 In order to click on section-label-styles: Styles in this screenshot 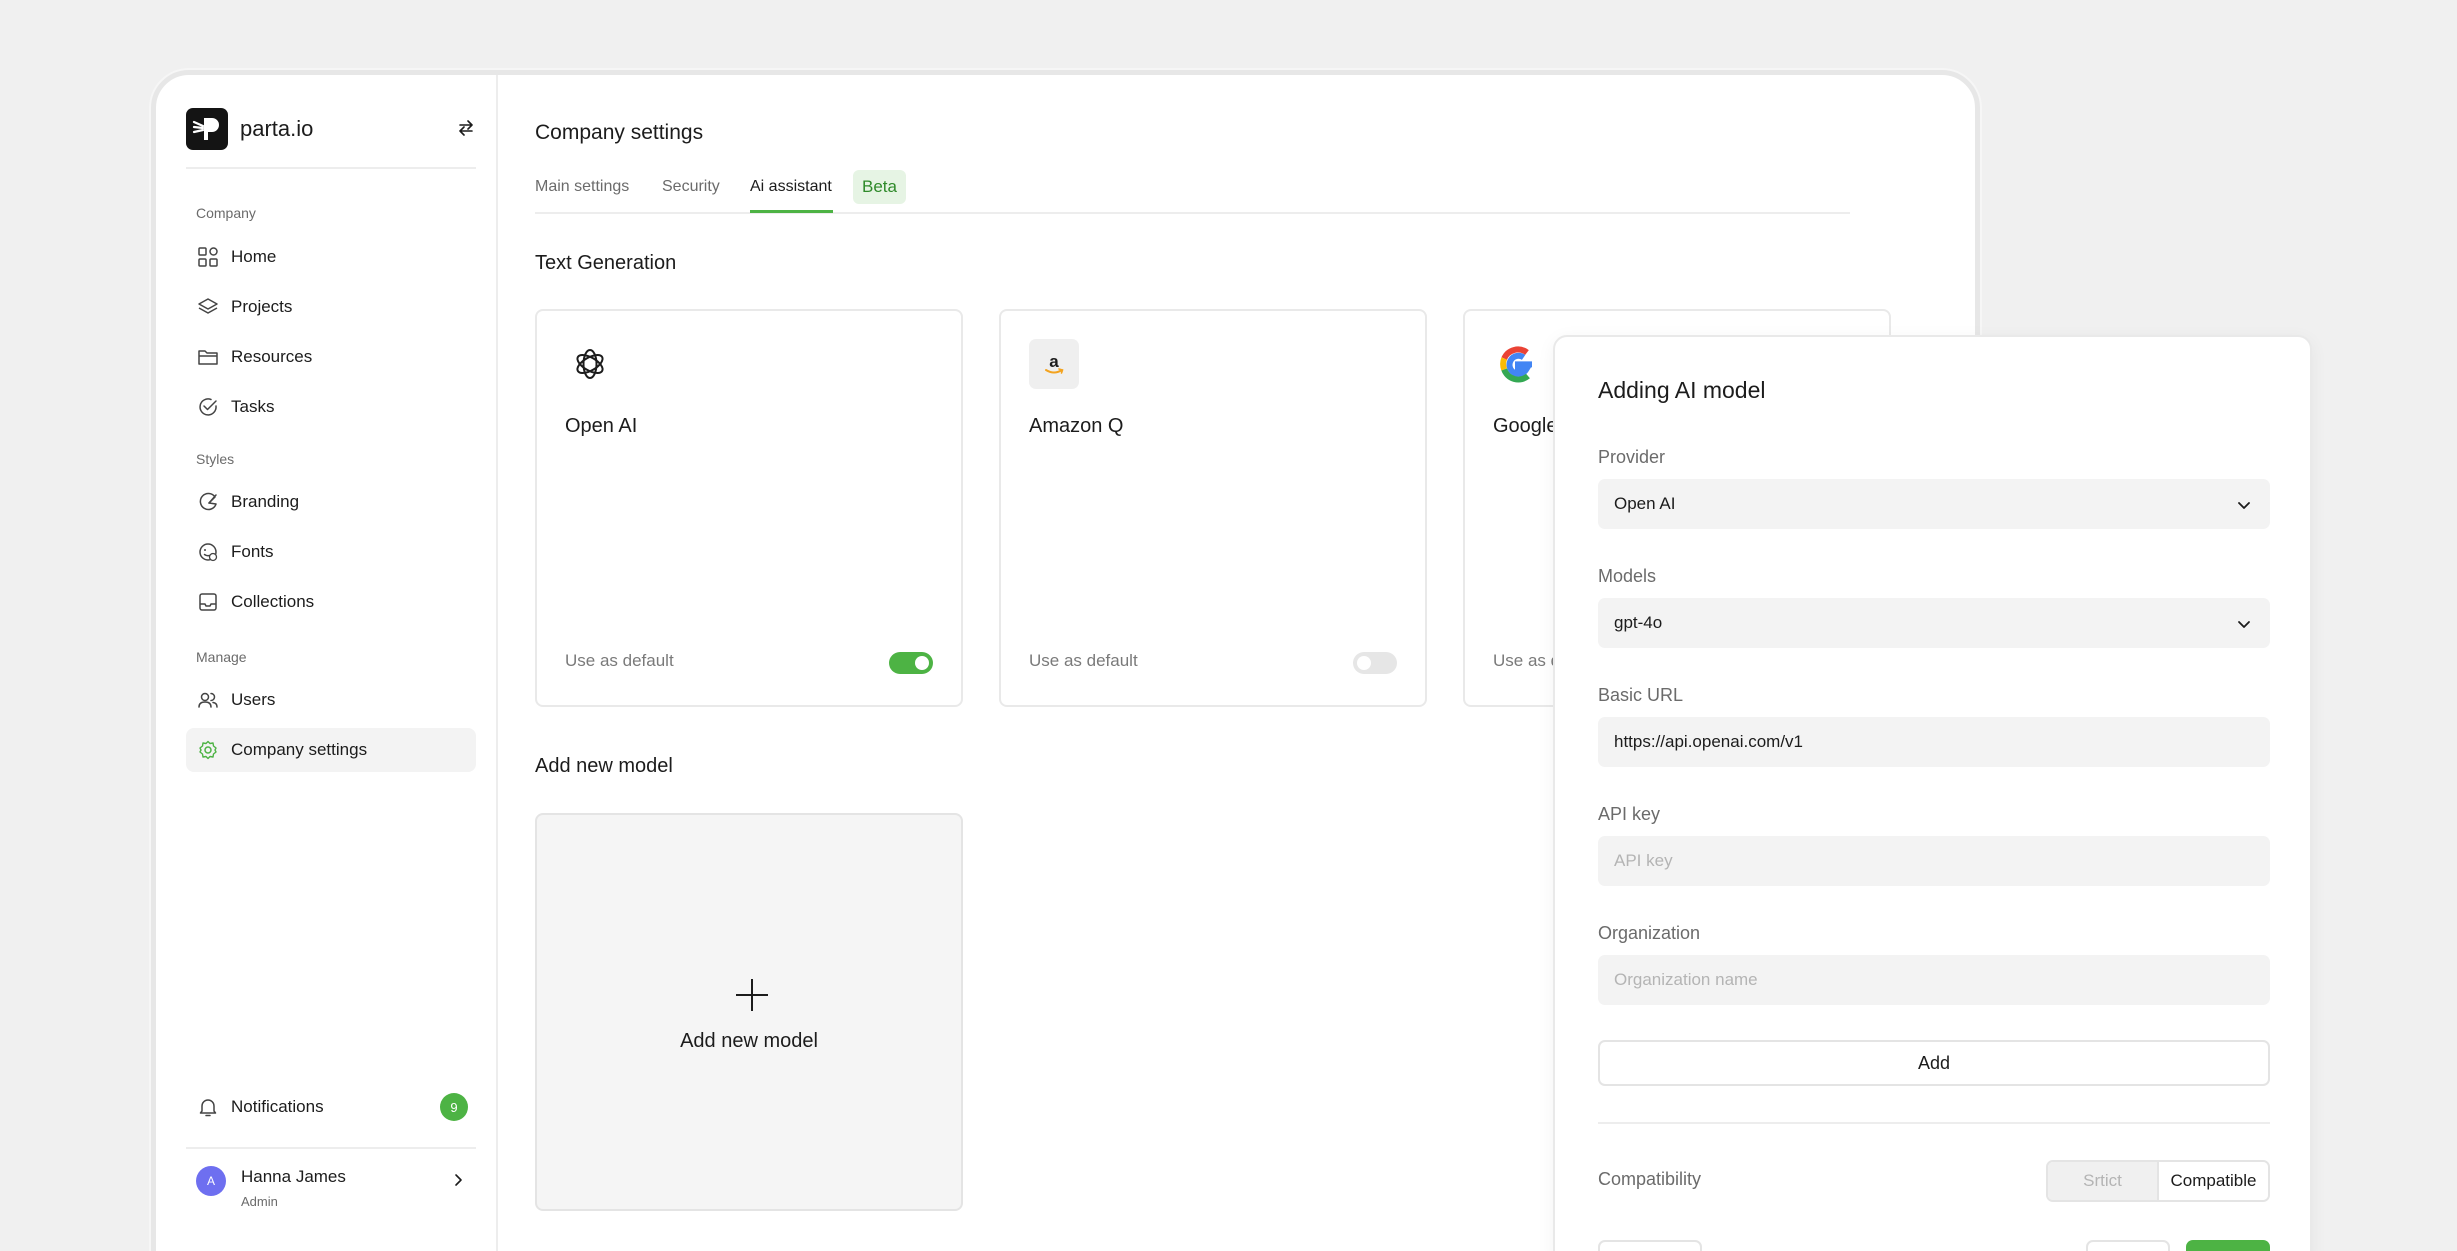, I will do `click(215, 459)`.